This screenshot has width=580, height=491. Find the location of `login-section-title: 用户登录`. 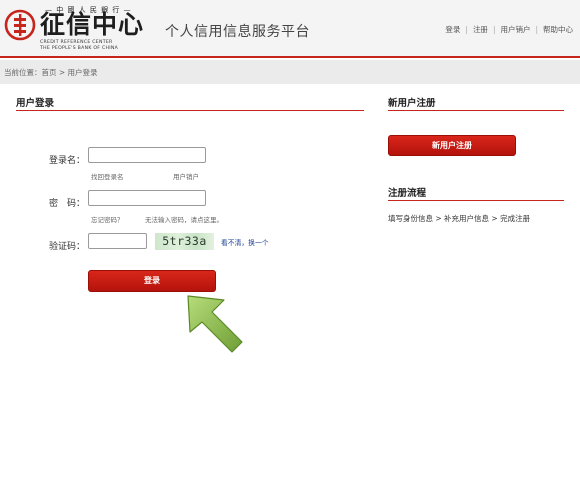

login-section-title: 用户登录 is located at coordinates (35, 103).